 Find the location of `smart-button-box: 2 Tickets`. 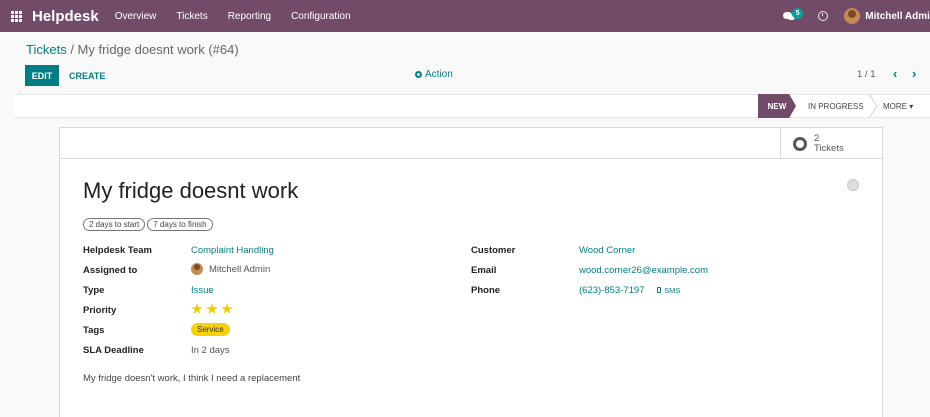

smart-button-box: 2 Tickets is located at coordinates (471, 143).